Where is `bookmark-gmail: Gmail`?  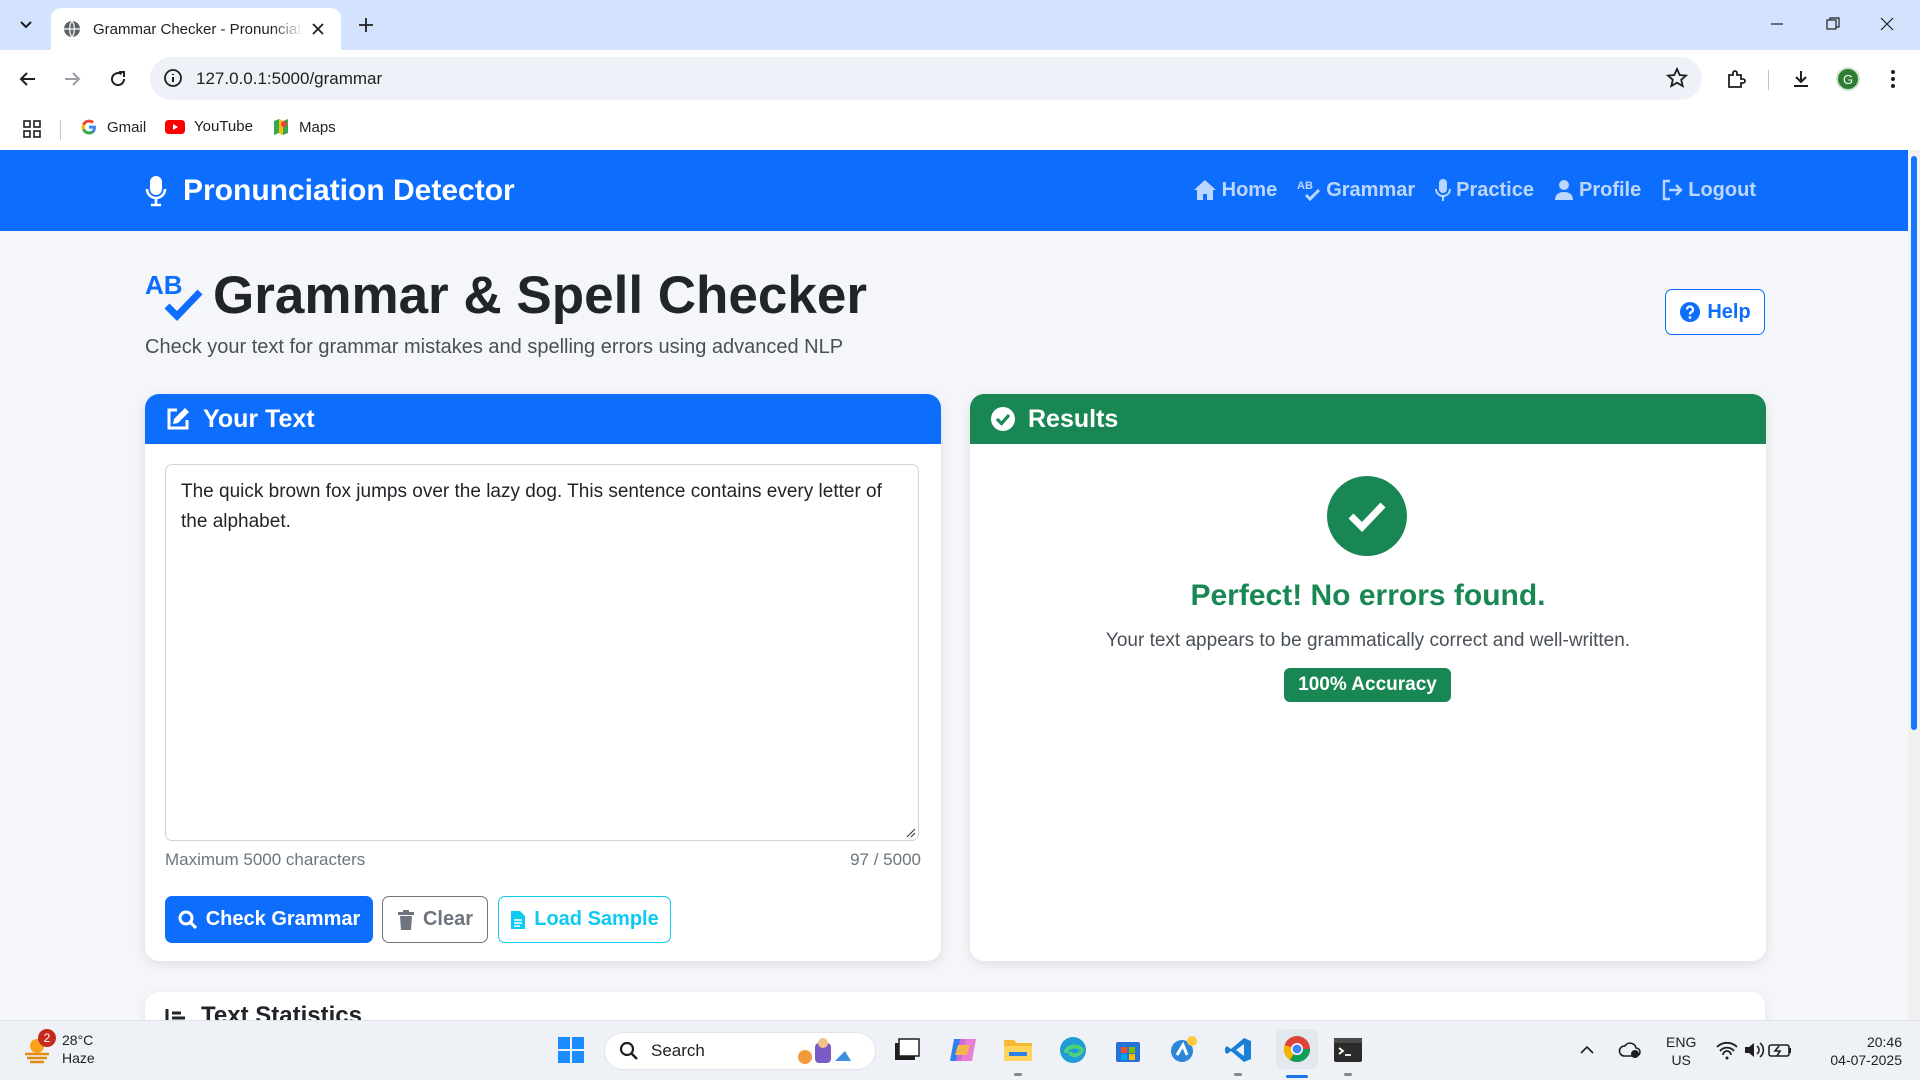 bookmark-gmail: Gmail is located at coordinates (113, 127).